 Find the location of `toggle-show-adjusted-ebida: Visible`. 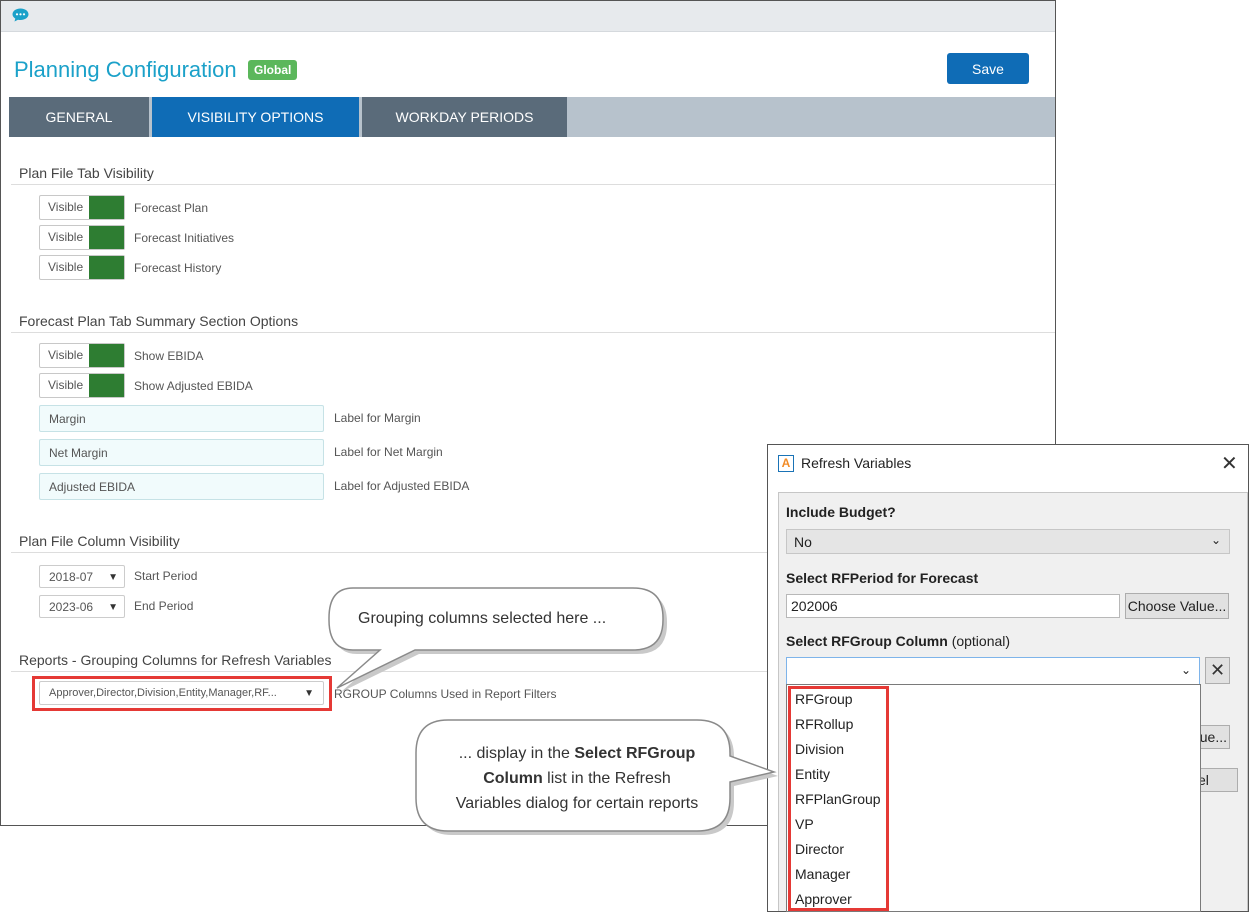

toggle-show-adjusted-ebida: Visible is located at coordinates (82, 385).